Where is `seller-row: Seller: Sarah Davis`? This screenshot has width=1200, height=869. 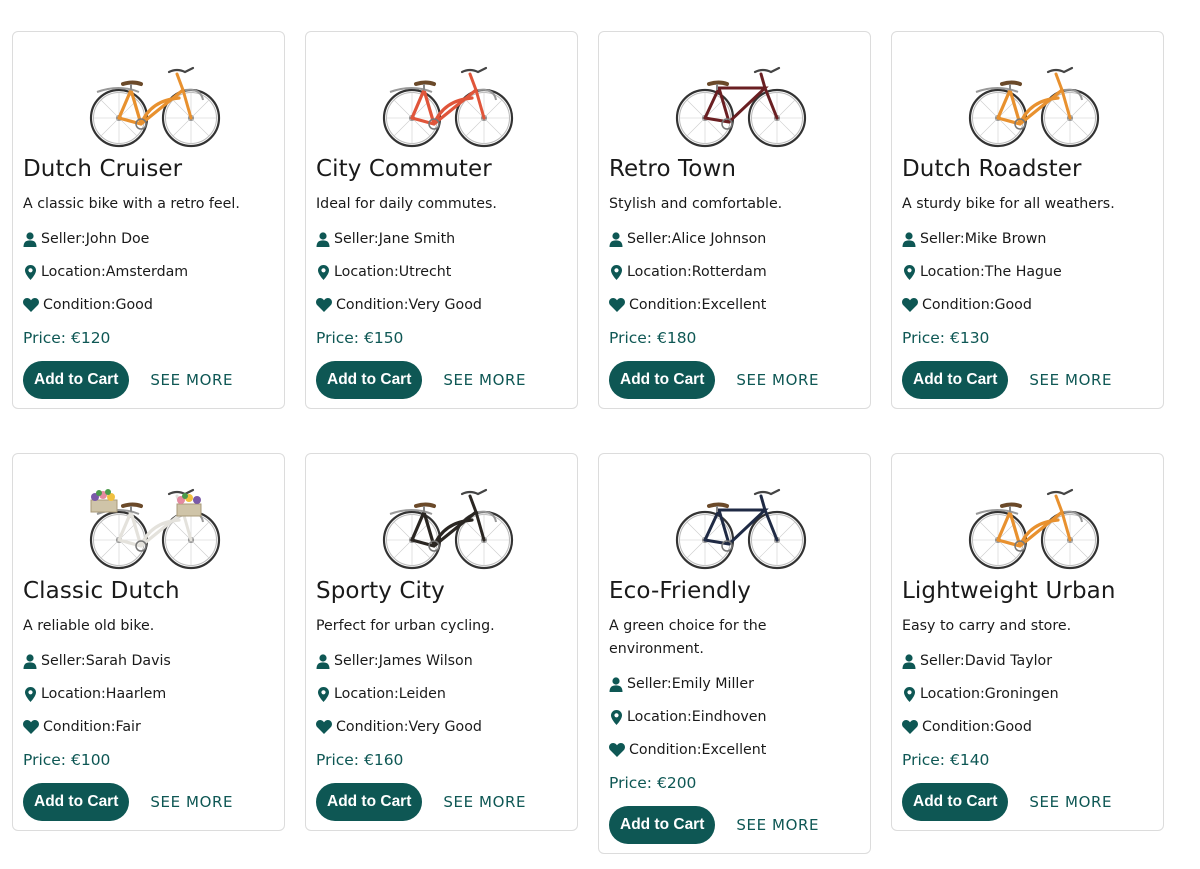 seller-row: Seller: Sarah Davis is located at coordinates (148, 661).